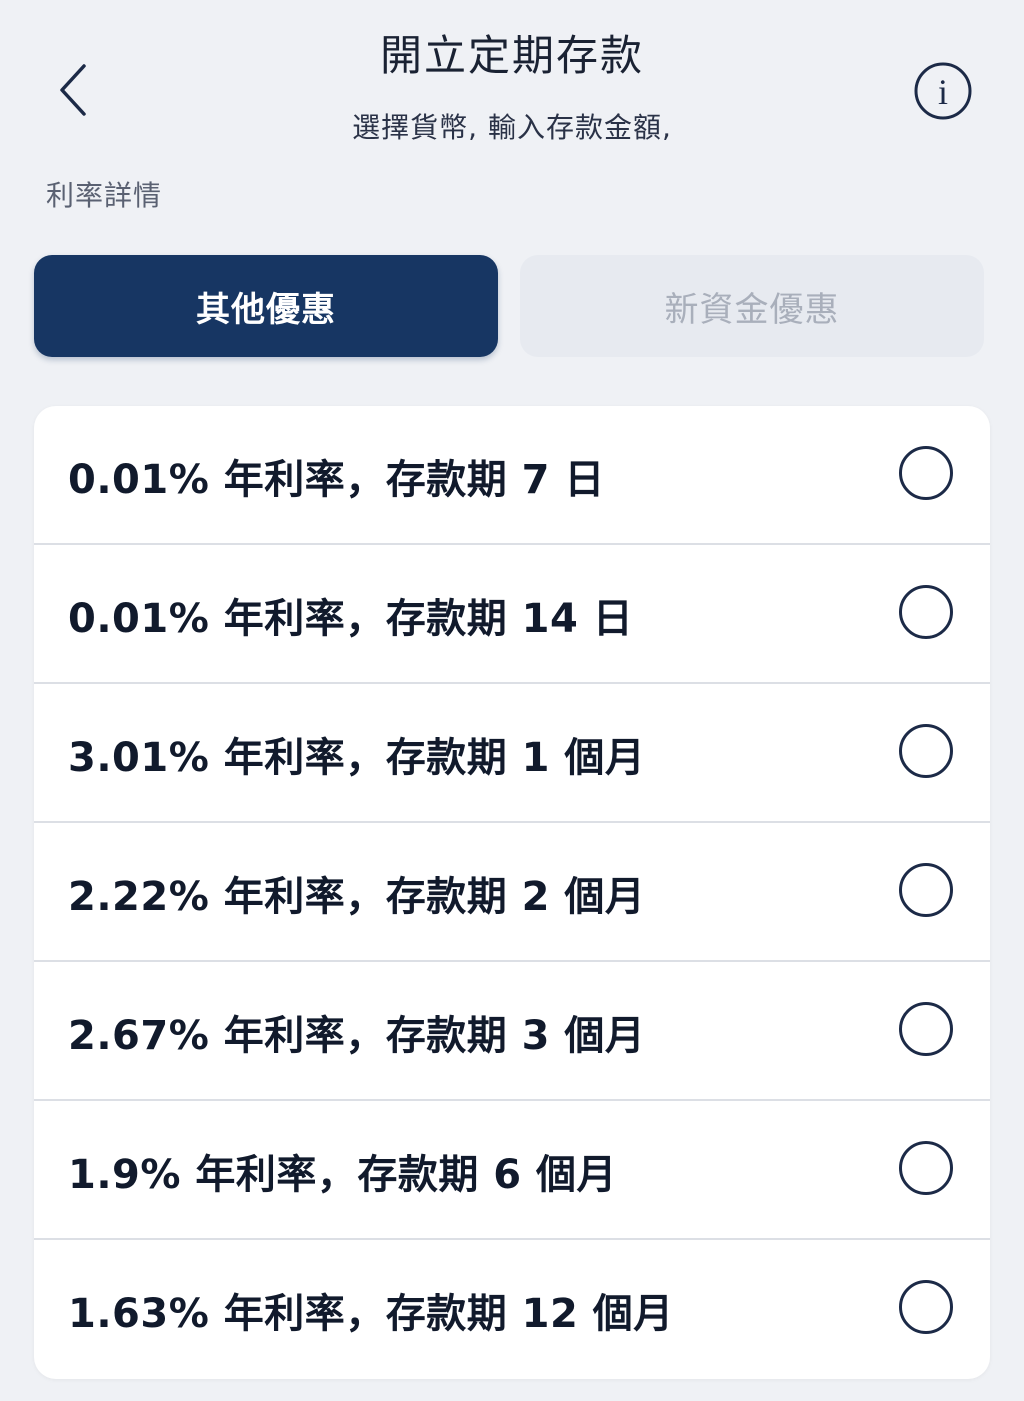 The image size is (1024, 1401). I want to click on section-label: 利率詳情, so click(104, 195).